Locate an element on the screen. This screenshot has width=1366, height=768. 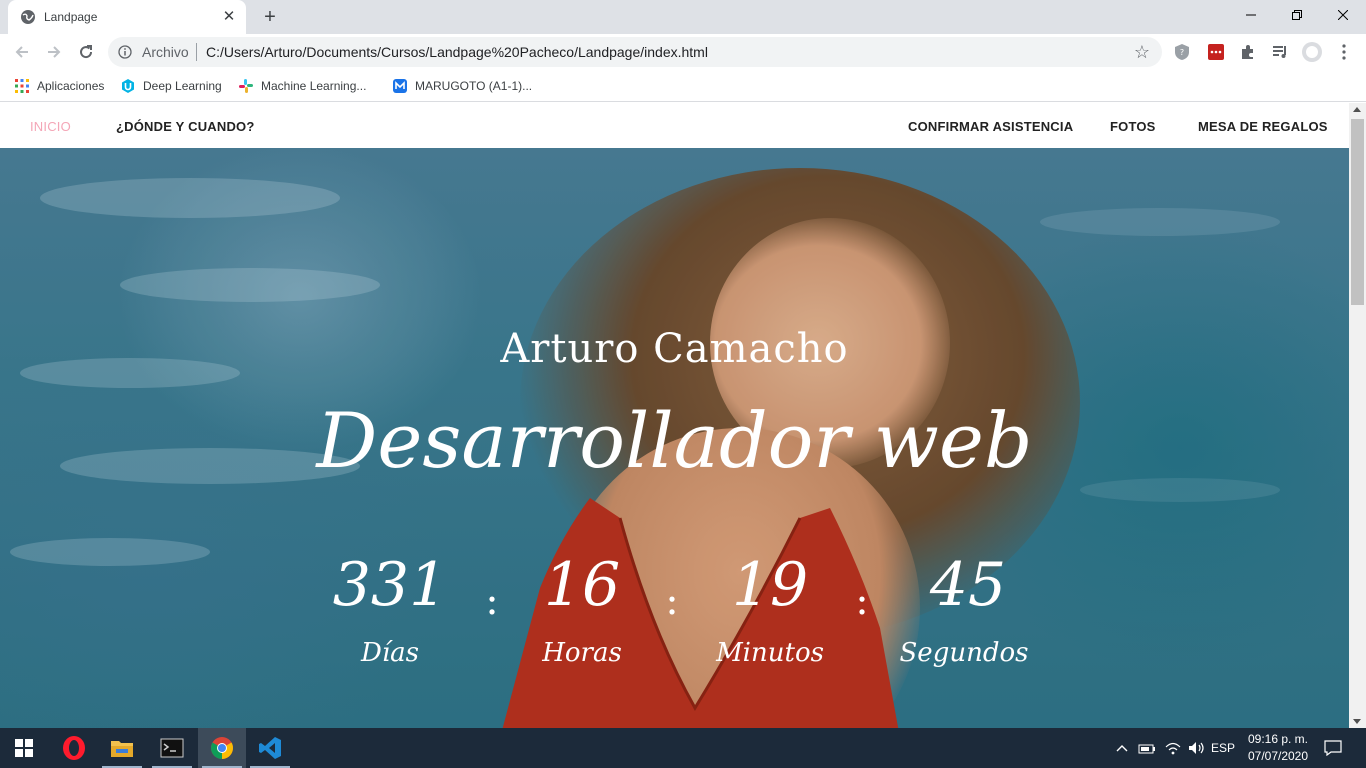
taskbar-opera is located at coordinates (74, 748).